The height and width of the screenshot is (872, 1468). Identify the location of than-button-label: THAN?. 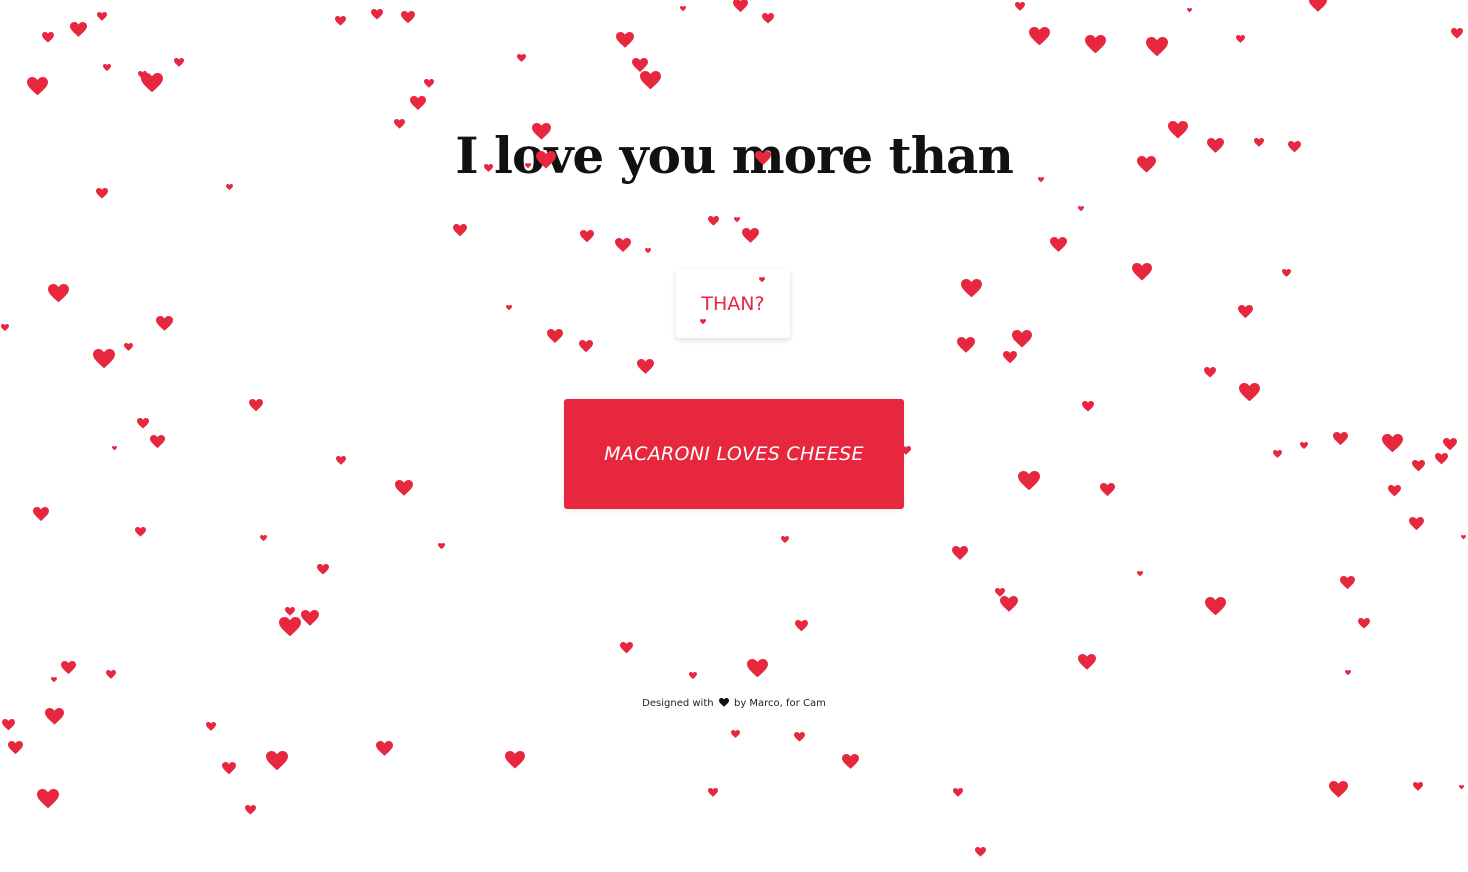
(733, 303).